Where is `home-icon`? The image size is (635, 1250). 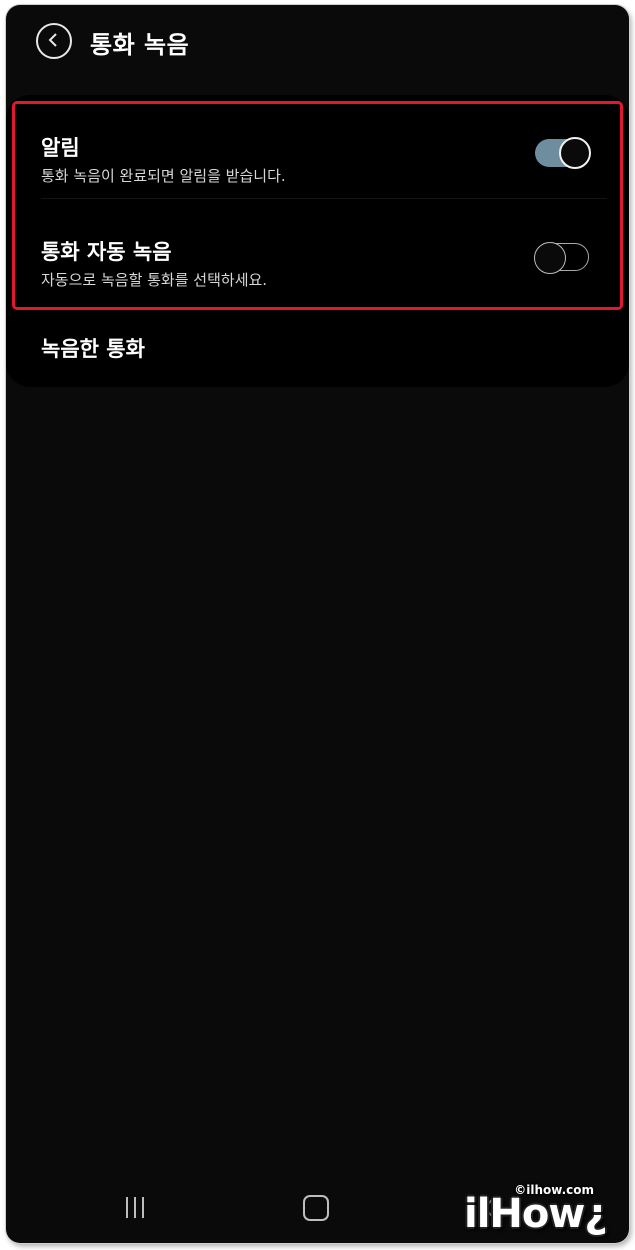 home-icon is located at coordinates (316, 1208).